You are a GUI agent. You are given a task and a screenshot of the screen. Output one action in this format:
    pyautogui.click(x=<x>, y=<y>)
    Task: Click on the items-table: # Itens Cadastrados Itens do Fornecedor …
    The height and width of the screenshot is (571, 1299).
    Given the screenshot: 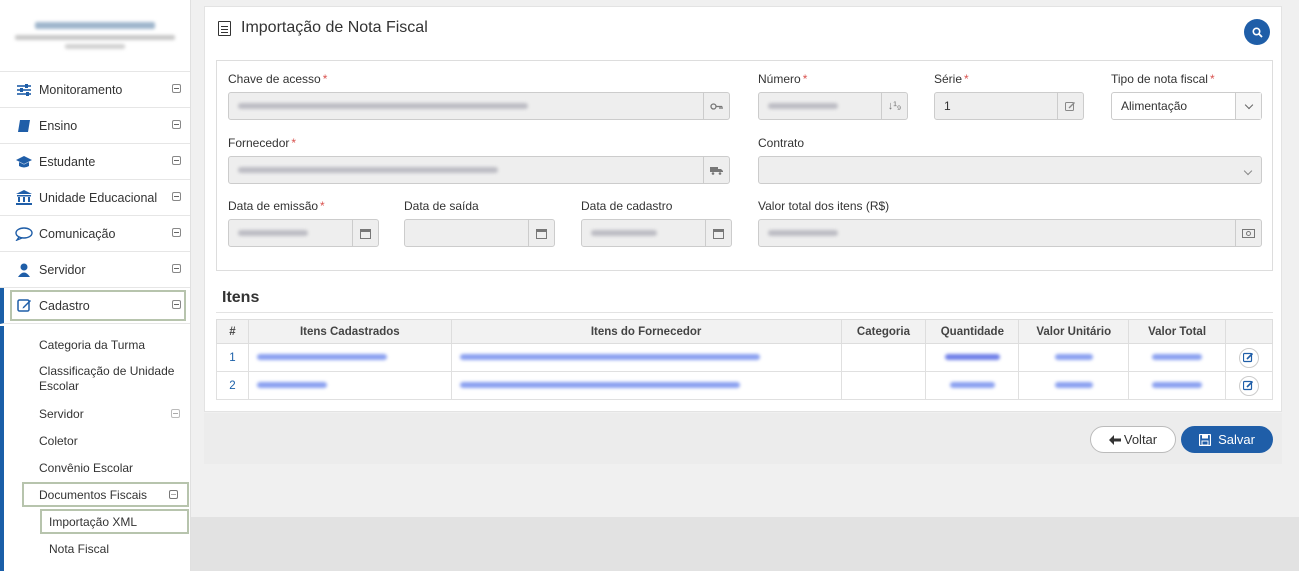 What is the action you would take?
    pyautogui.click(x=745, y=359)
    